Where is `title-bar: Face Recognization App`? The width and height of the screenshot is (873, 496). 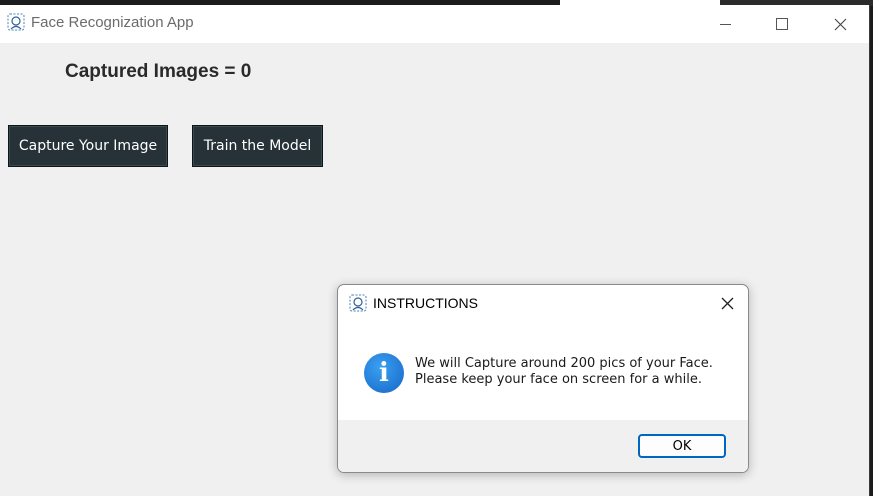
title-bar: Face Recognization App is located at coordinates (434, 24).